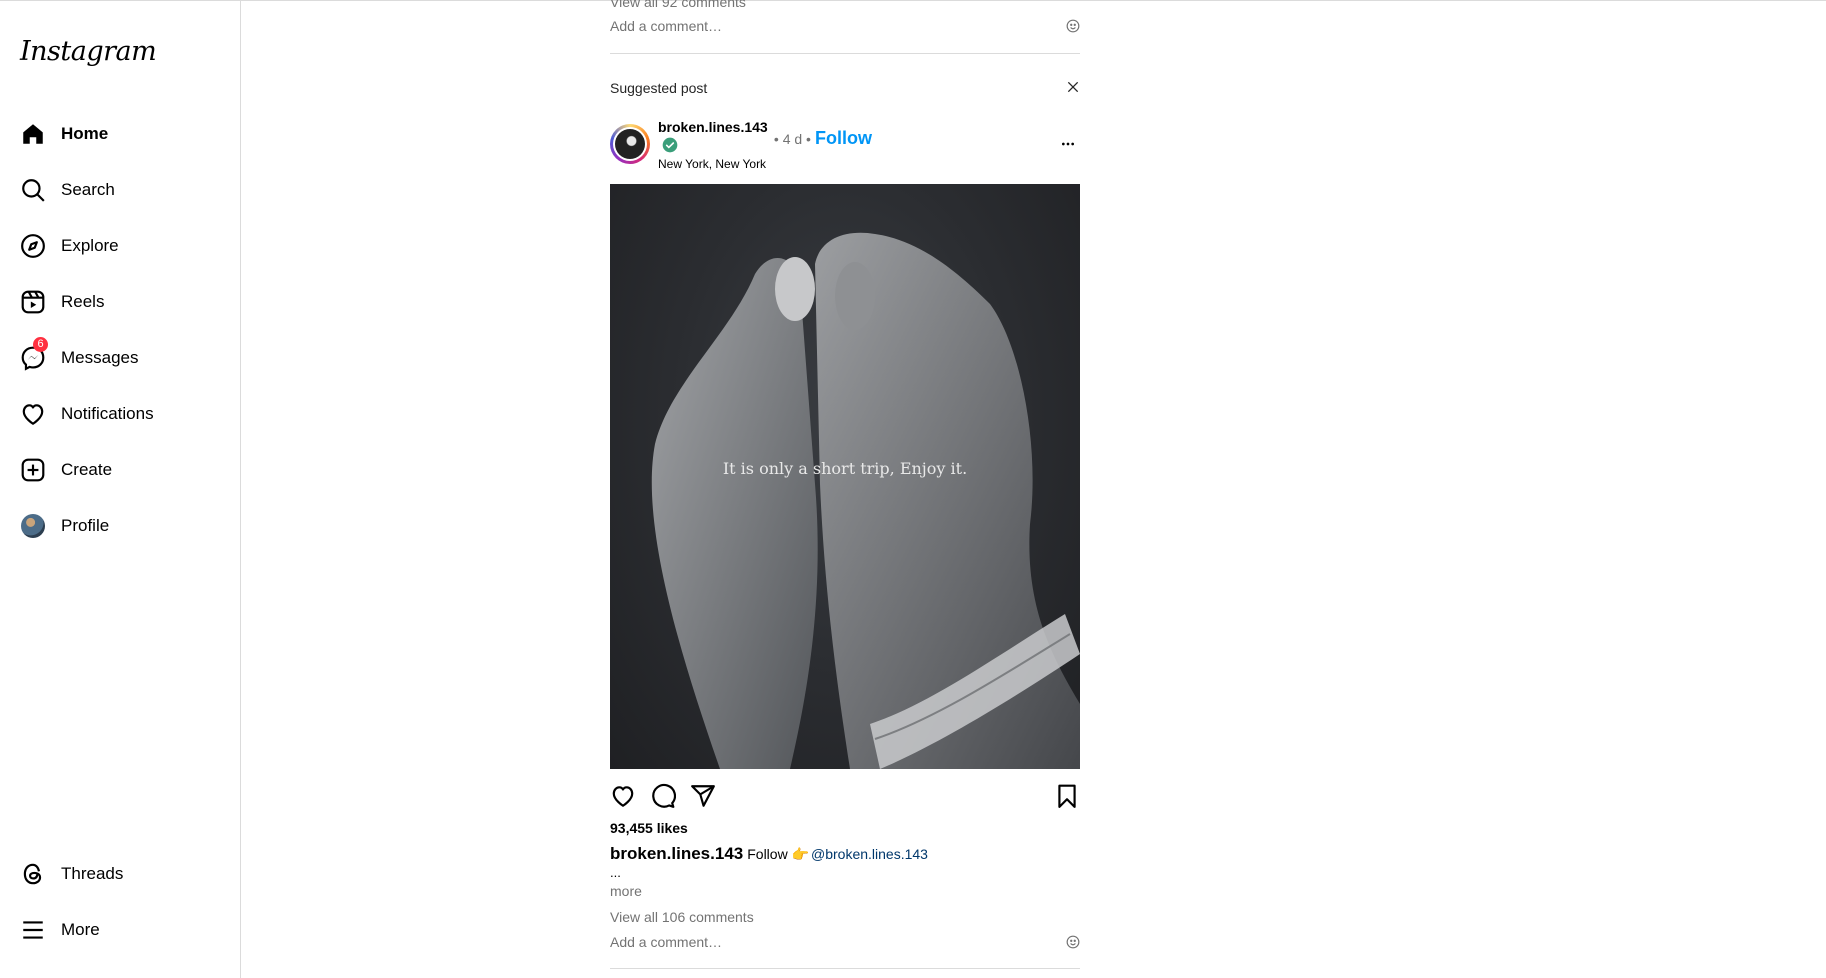 This screenshot has height=978, width=1826. Describe the element at coordinates (88, 51) in the screenshot. I see `instagram-logo: Instagram` at that location.